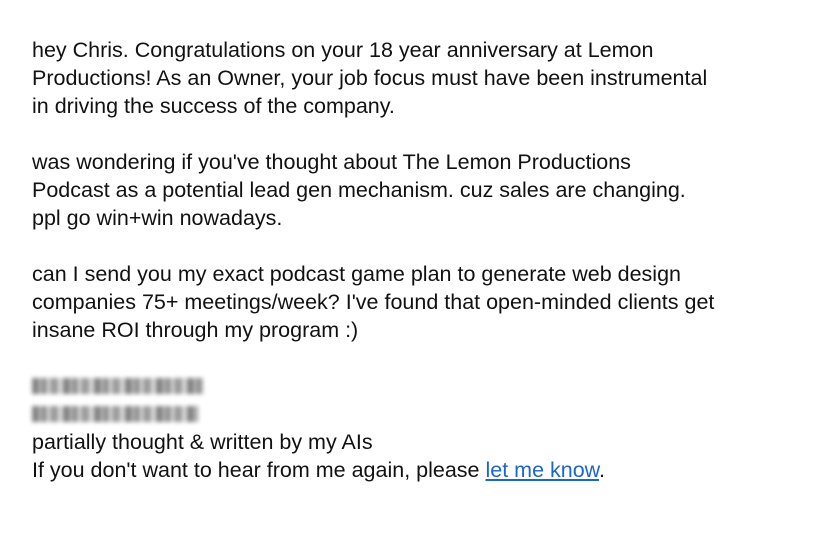  What do you see at coordinates (202, 442) in the screenshot?
I see `ai-credit-line: partially thought & written by my AIs` at bounding box center [202, 442].